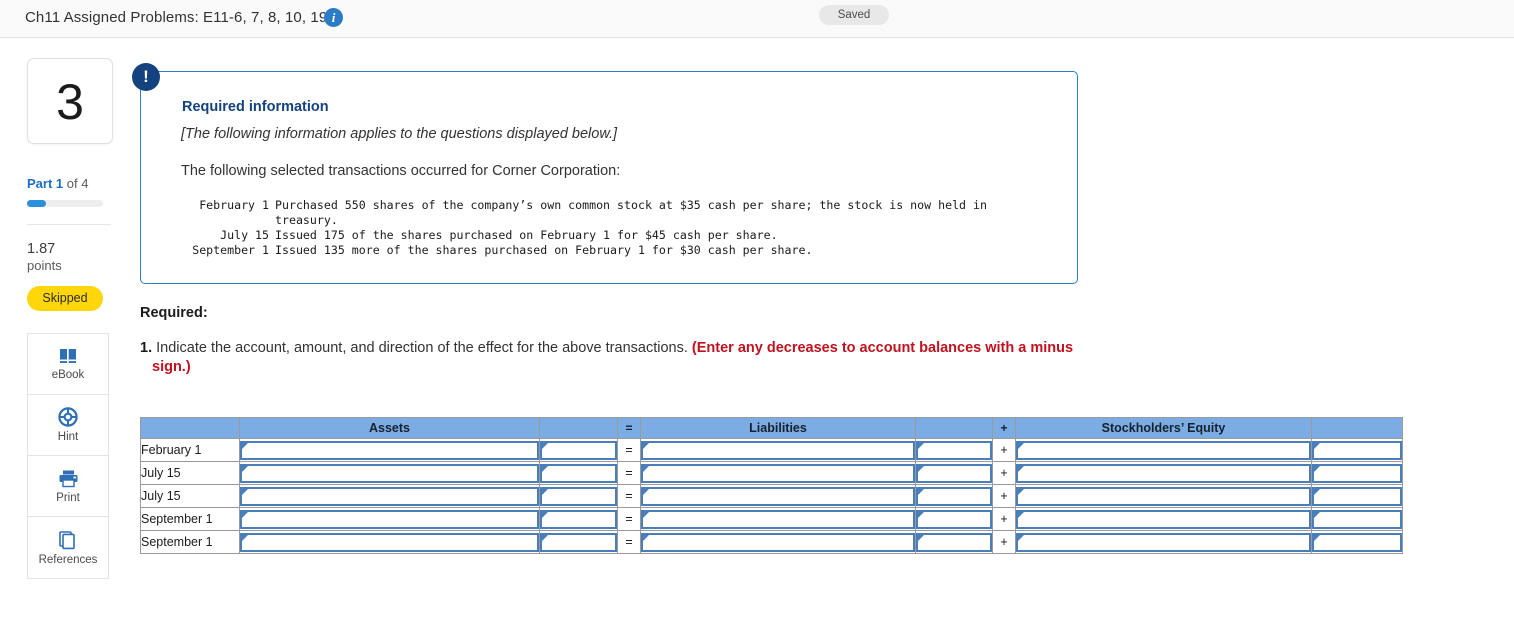 The image size is (1514, 631). Describe the element at coordinates (234, 205) in the screenshot. I see `transaction-date: February 1` at that location.